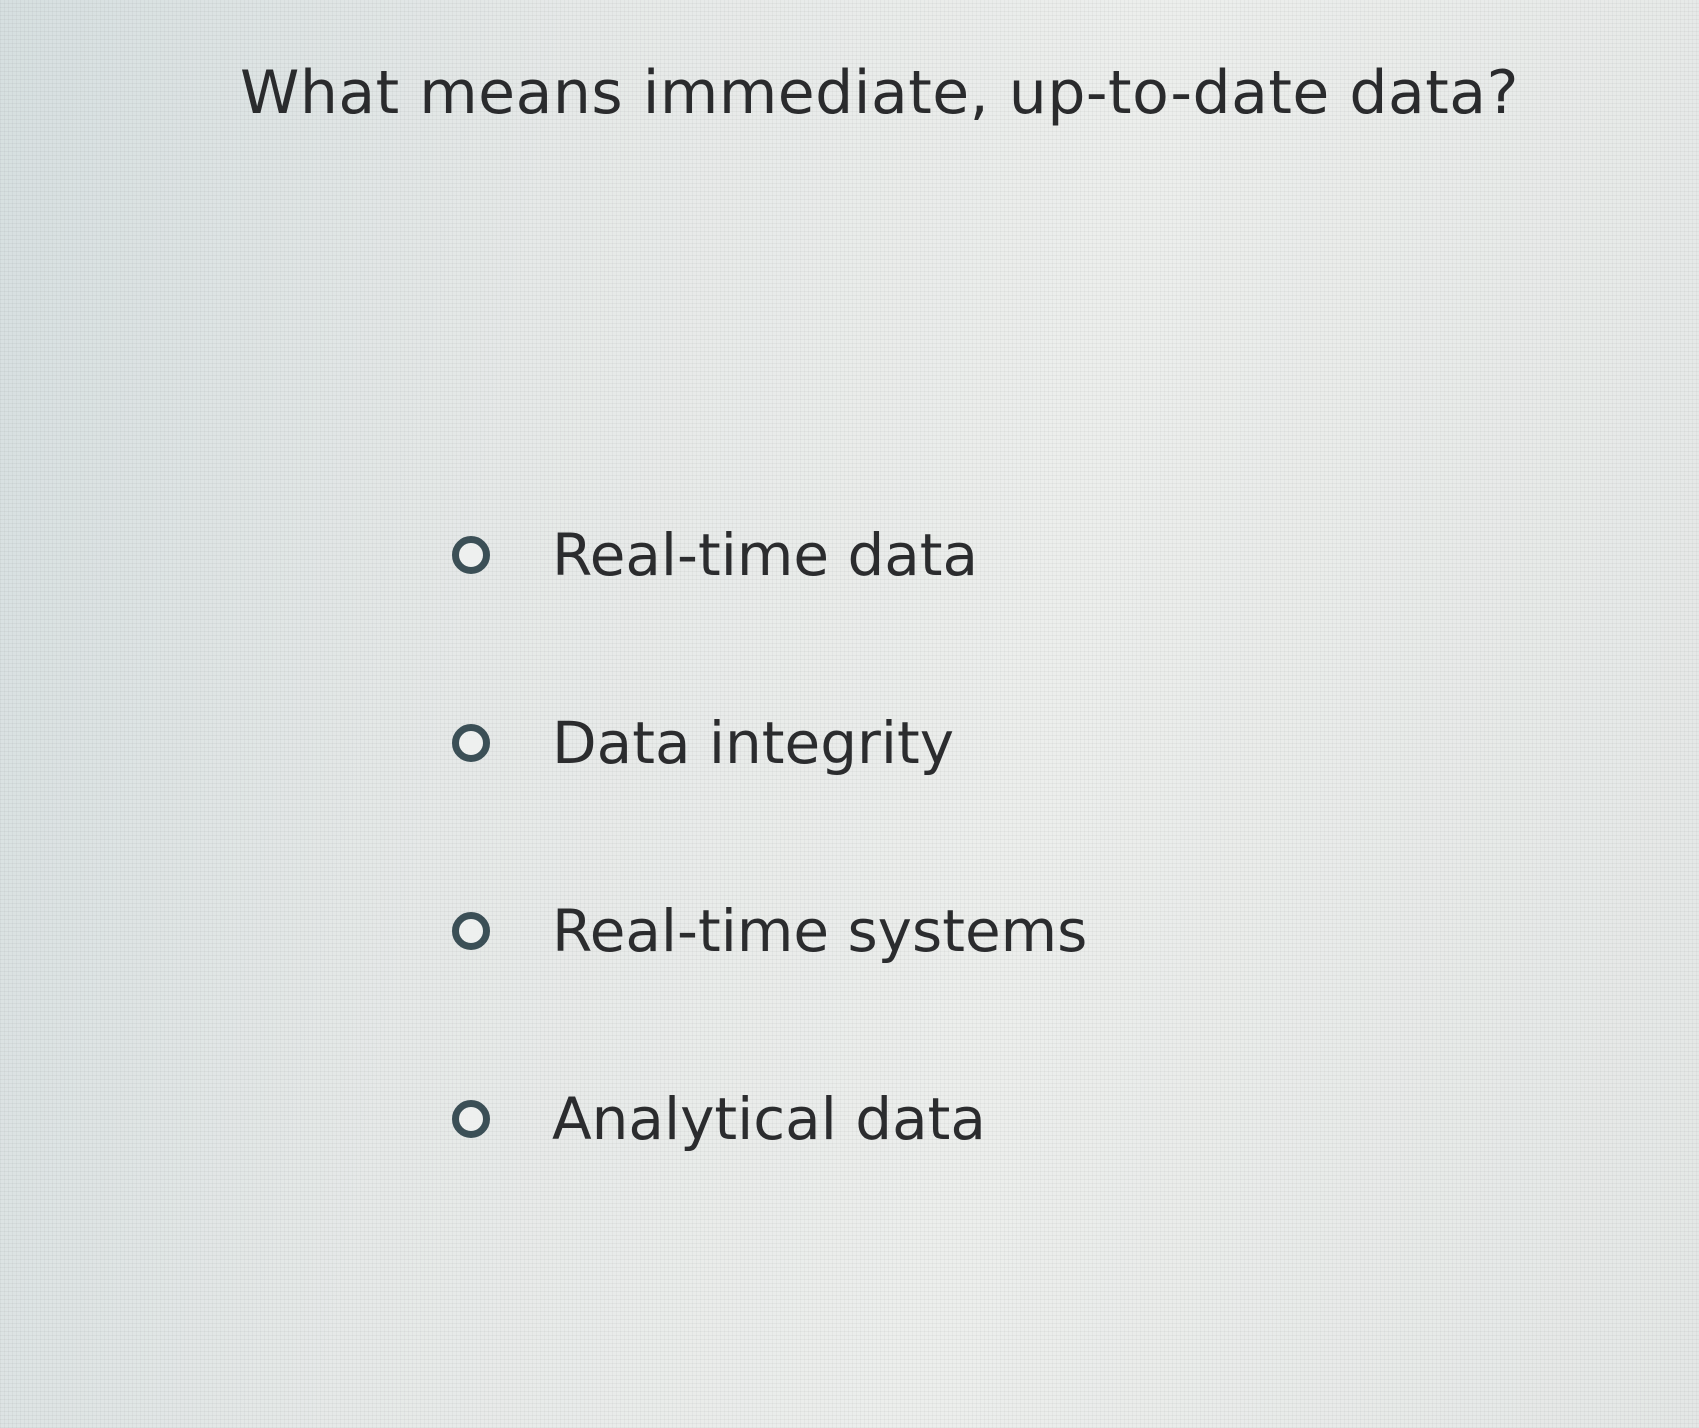 The height and width of the screenshot is (1428, 1699). I want to click on answer-option-real-time-systems: Real-time systems, so click(769, 931).